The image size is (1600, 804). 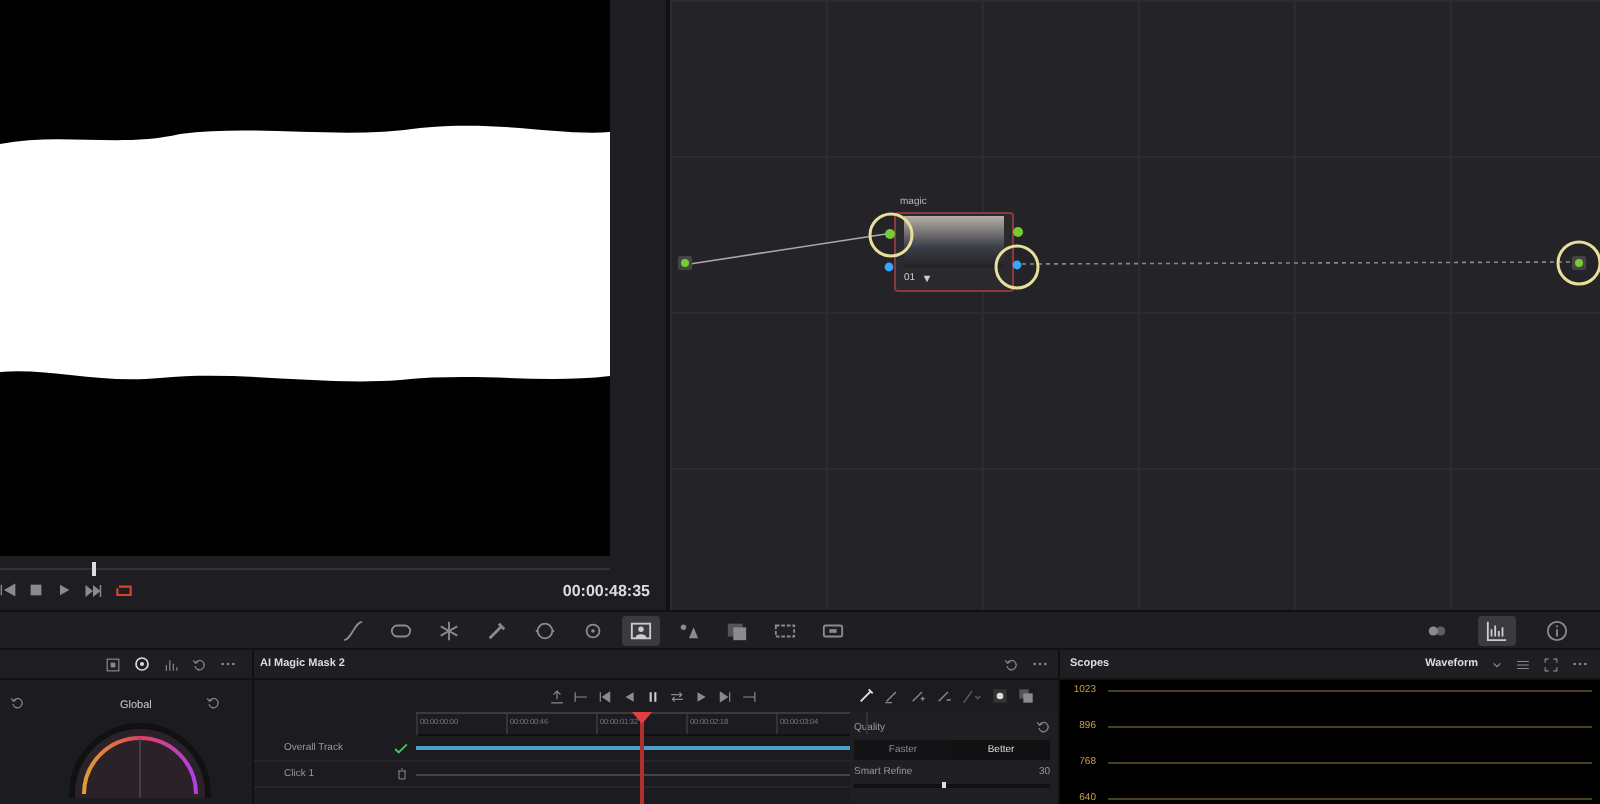 What do you see at coordinates (889, 267) in the screenshot?
I see `node-key-port-icon` at bounding box center [889, 267].